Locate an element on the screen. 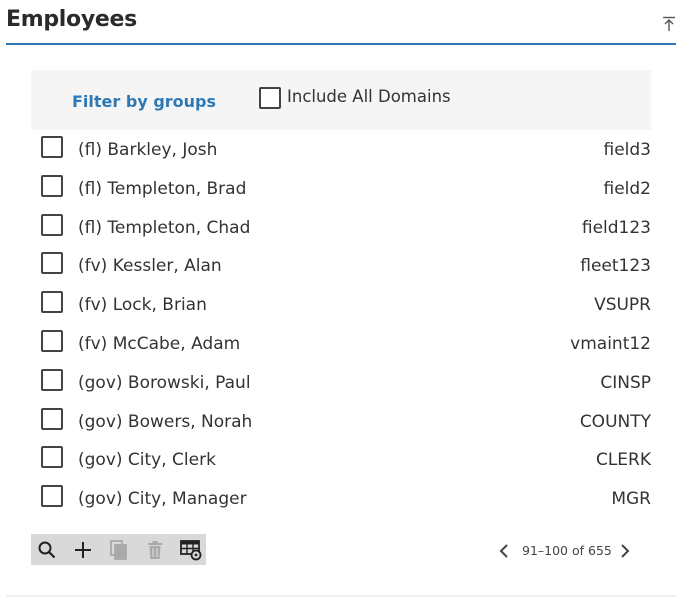  copy-button is located at coordinates (119, 550).